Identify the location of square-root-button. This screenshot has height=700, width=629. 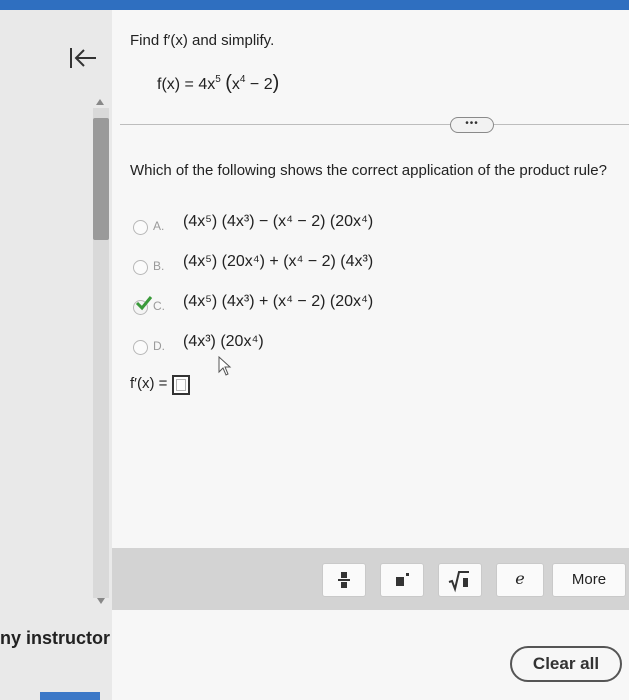
(460, 580).